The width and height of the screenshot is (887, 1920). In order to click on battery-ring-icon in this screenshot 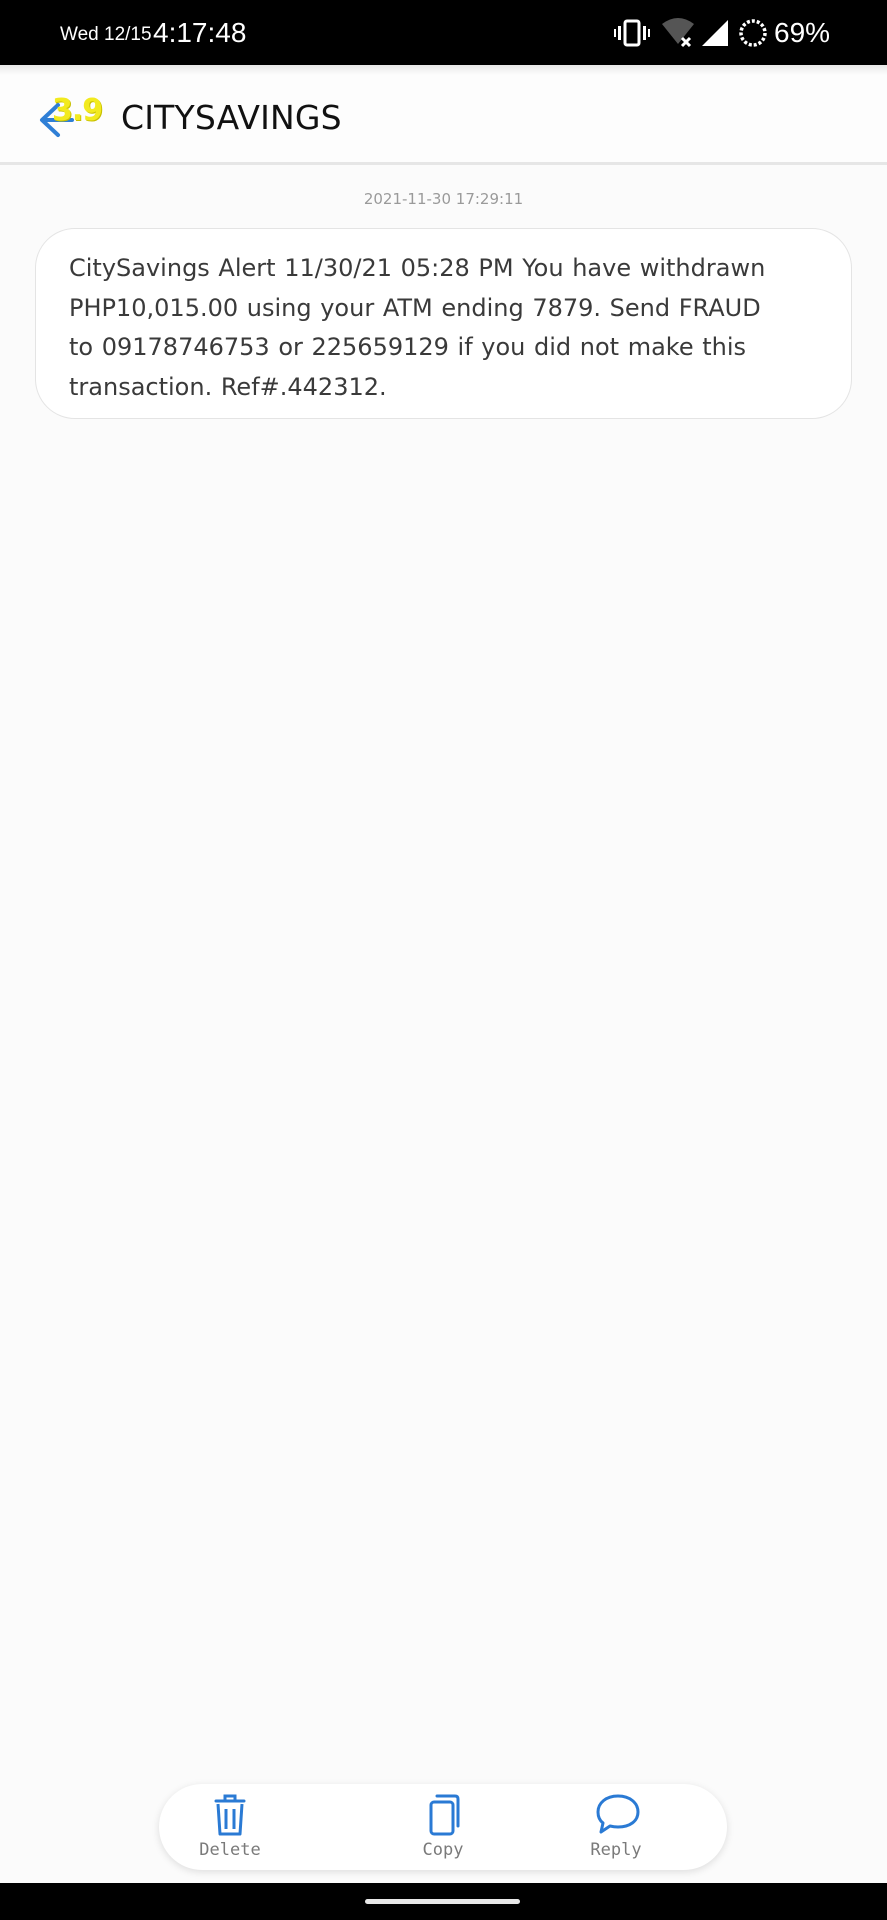, I will do `click(753, 33)`.